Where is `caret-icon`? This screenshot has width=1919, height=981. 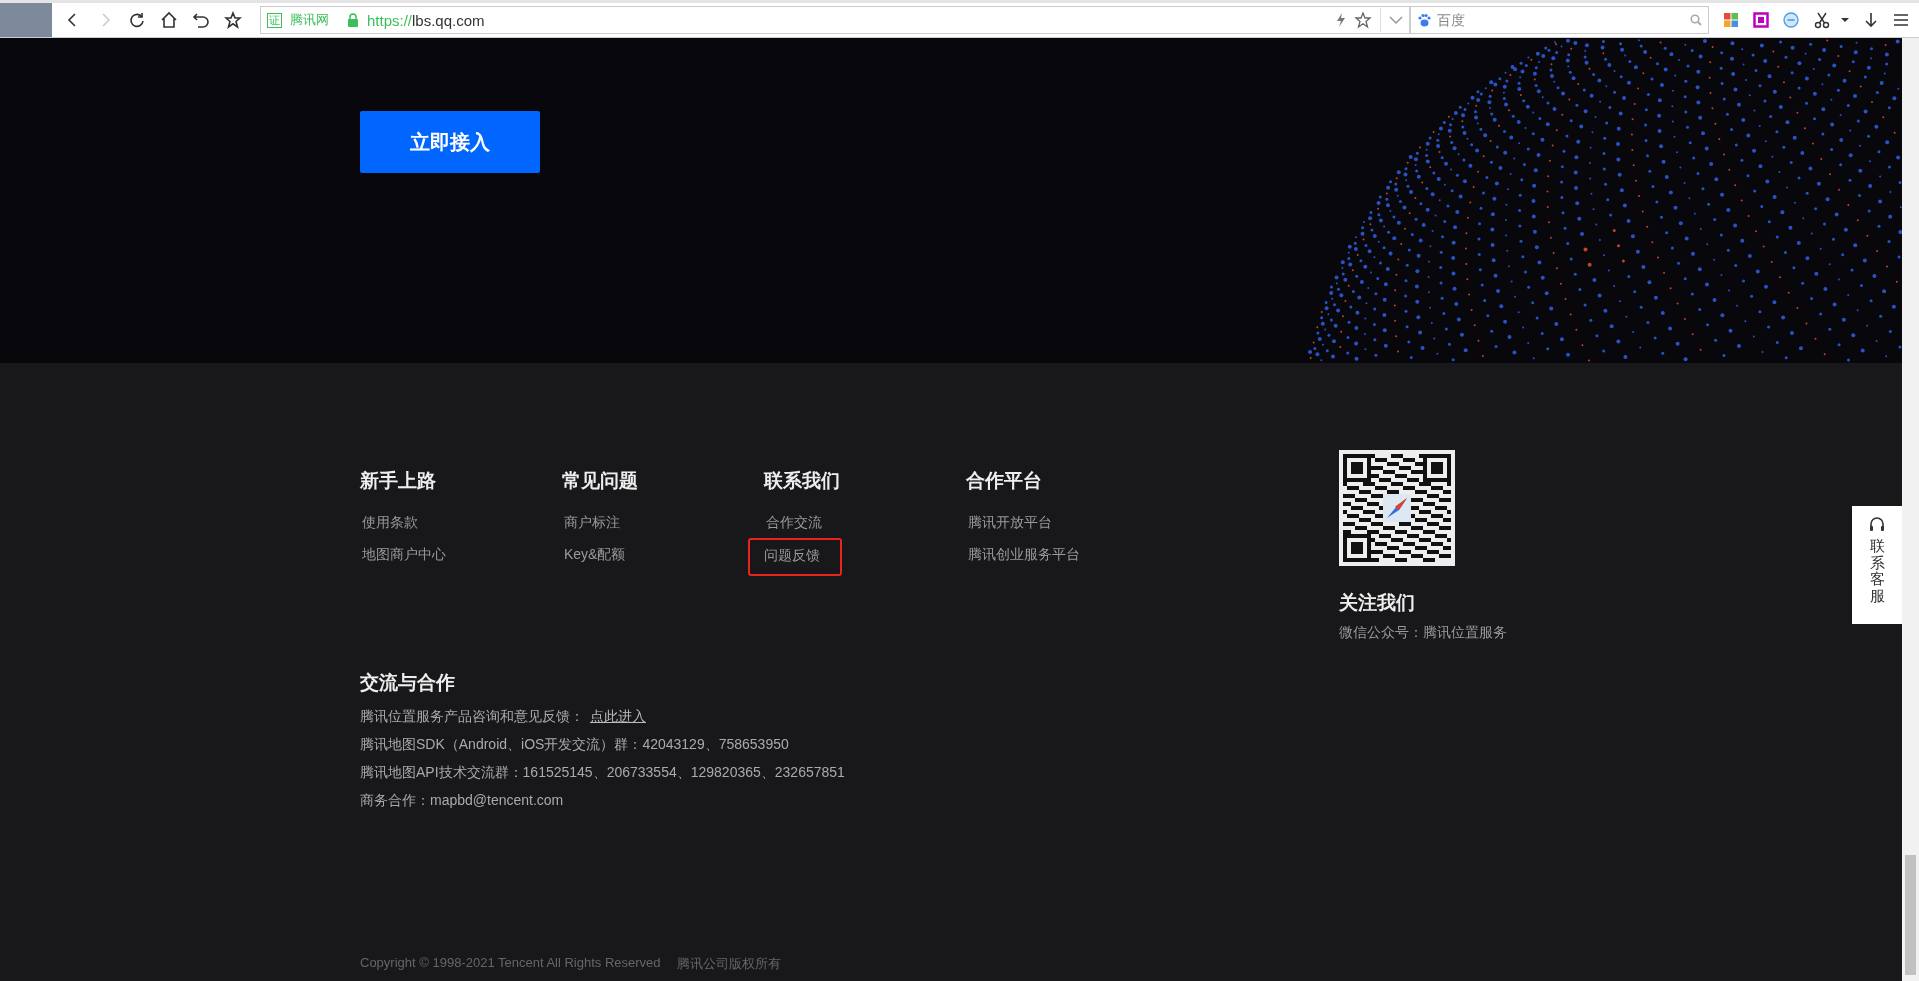
caret-icon is located at coordinates (1845, 20).